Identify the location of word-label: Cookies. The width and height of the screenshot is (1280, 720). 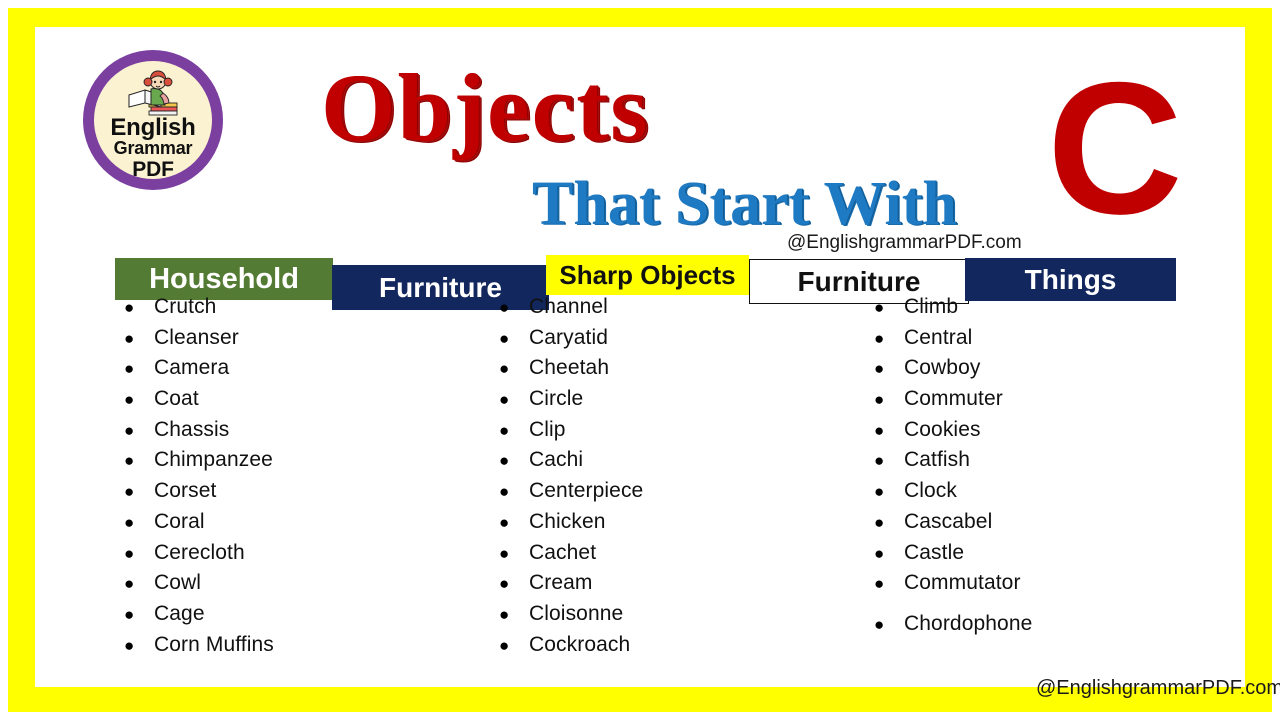
(942, 429).